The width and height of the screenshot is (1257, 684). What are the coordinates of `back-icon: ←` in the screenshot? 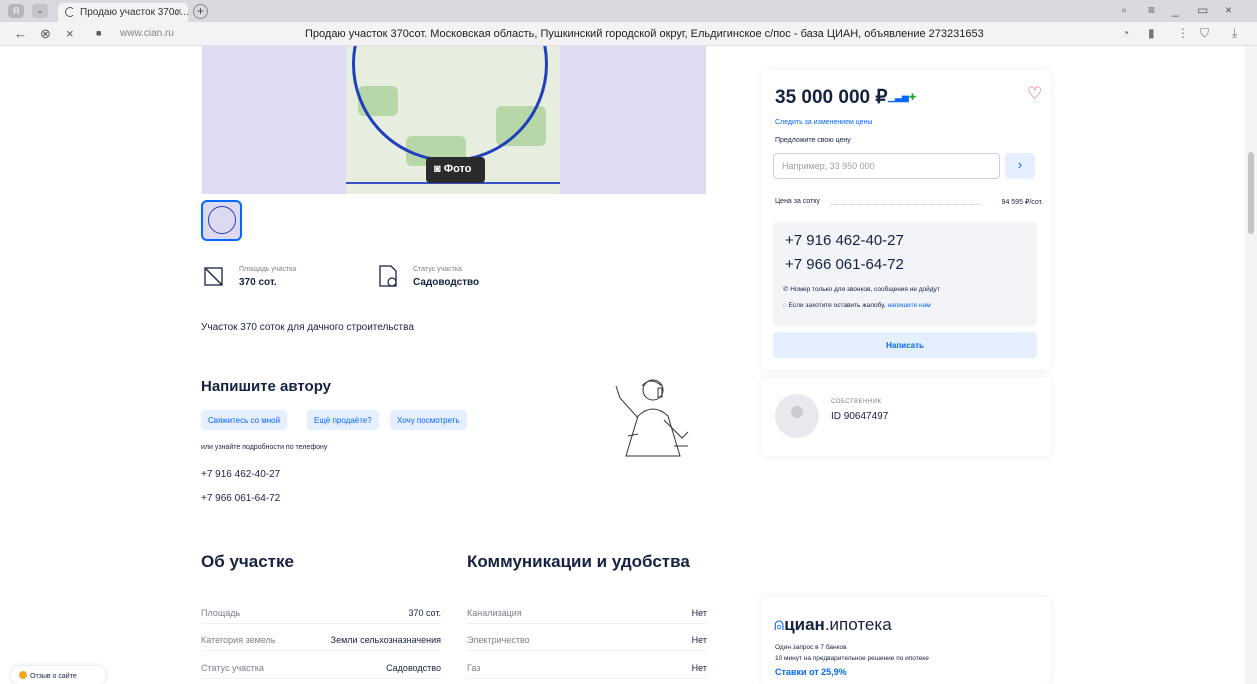 It's located at (20, 33).